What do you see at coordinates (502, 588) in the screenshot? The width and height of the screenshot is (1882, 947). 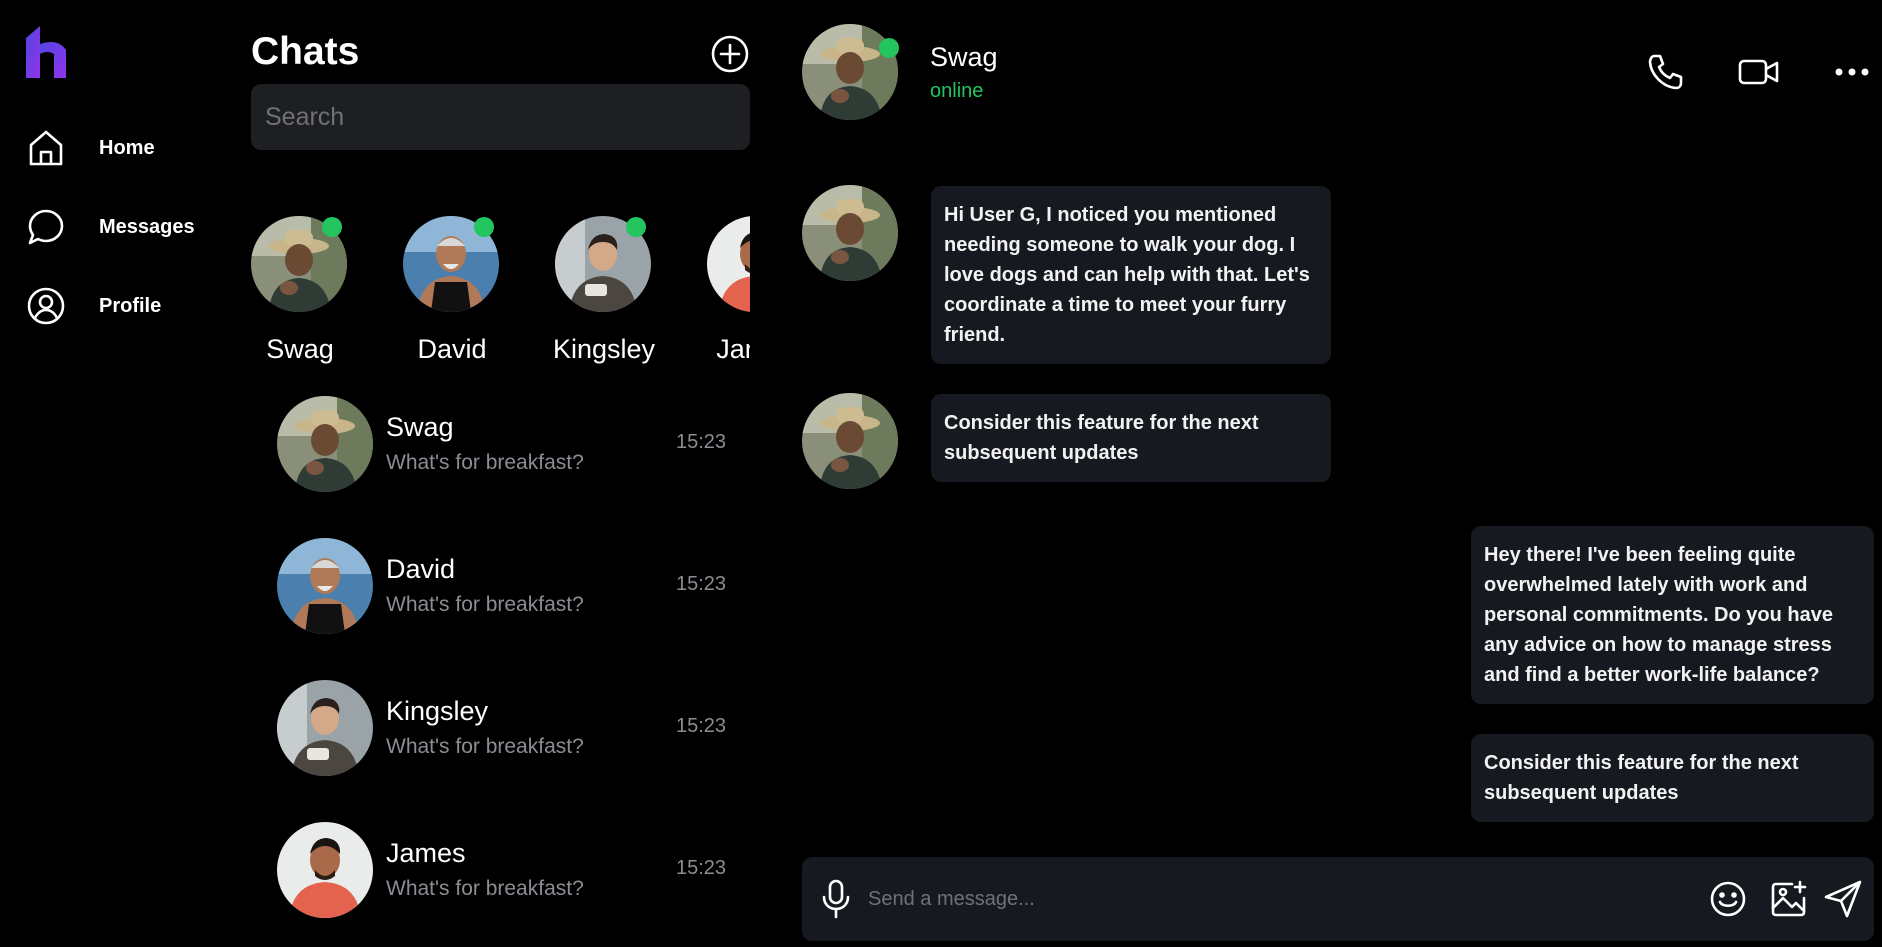 I see `chat-list-item: David What's for breakfast? 15:23` at bounding box center [502, 588].